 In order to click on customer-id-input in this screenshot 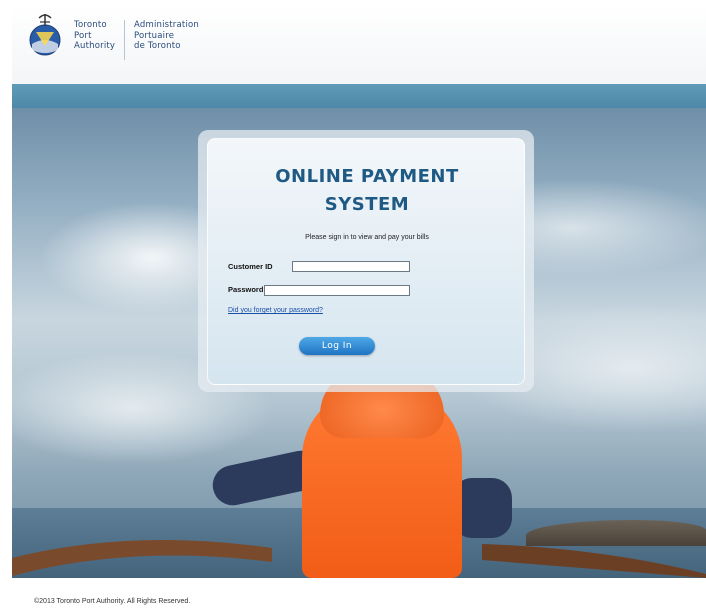, I will do `click(351, 266)`.